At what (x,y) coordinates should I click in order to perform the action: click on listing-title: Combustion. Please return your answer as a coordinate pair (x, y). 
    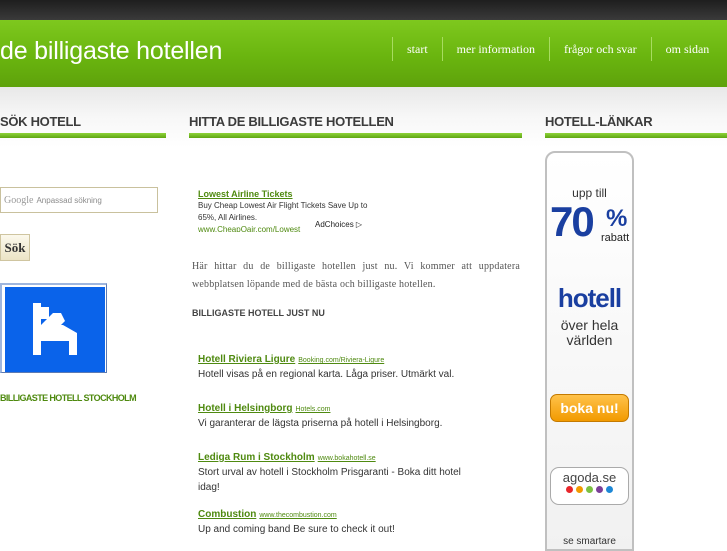
    Looking at the image, I should click on (227, 514).